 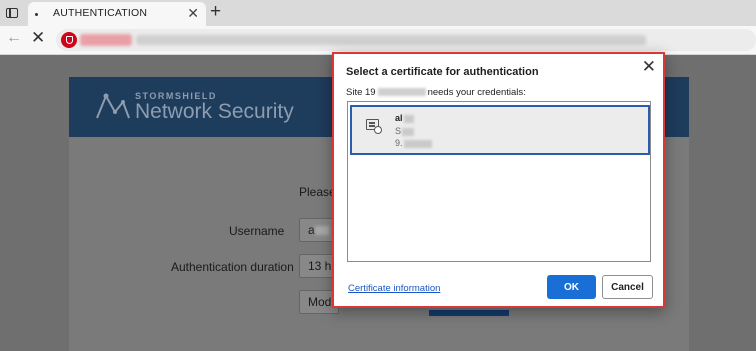 What do you see at coordinates (257, 231) in the screenshot?
I see `username-label: Username` at bounding box center [257, 231].